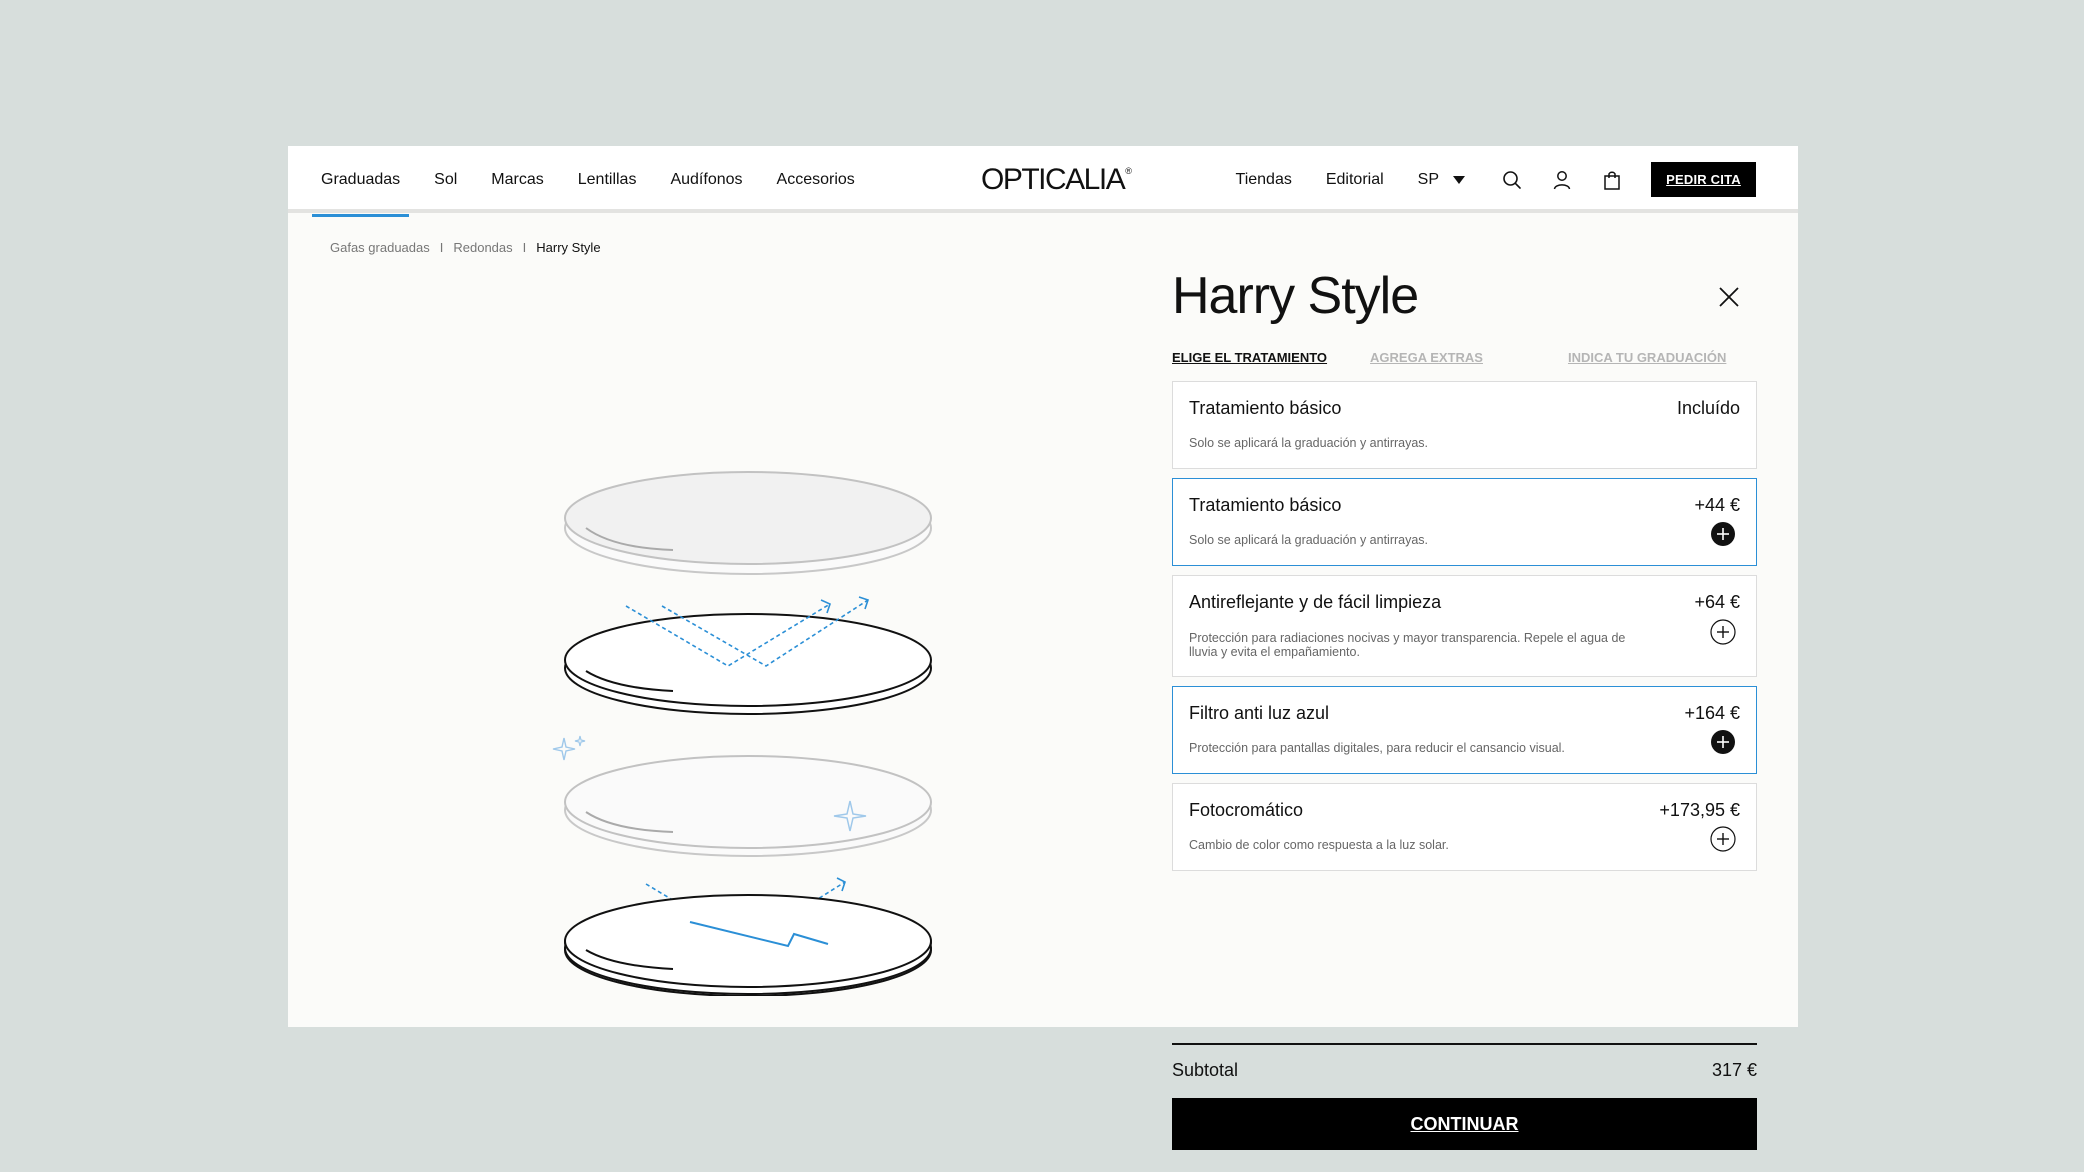 This screenshot has width=2084, height=1172. I want to click on nav-item-marcas: Marcas, so click(517, 179).